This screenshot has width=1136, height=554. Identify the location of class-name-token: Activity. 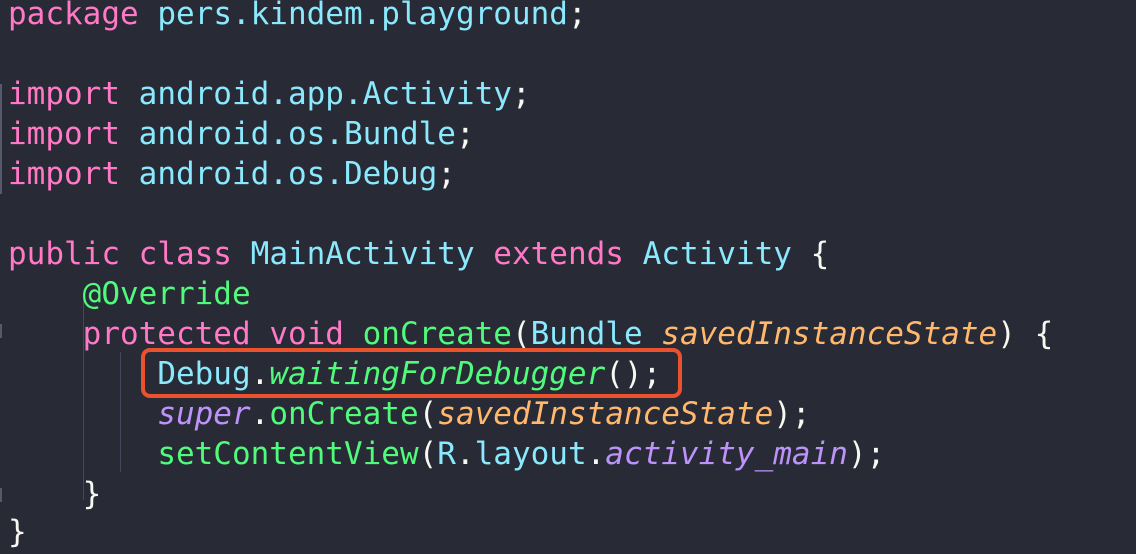
(717, 254).